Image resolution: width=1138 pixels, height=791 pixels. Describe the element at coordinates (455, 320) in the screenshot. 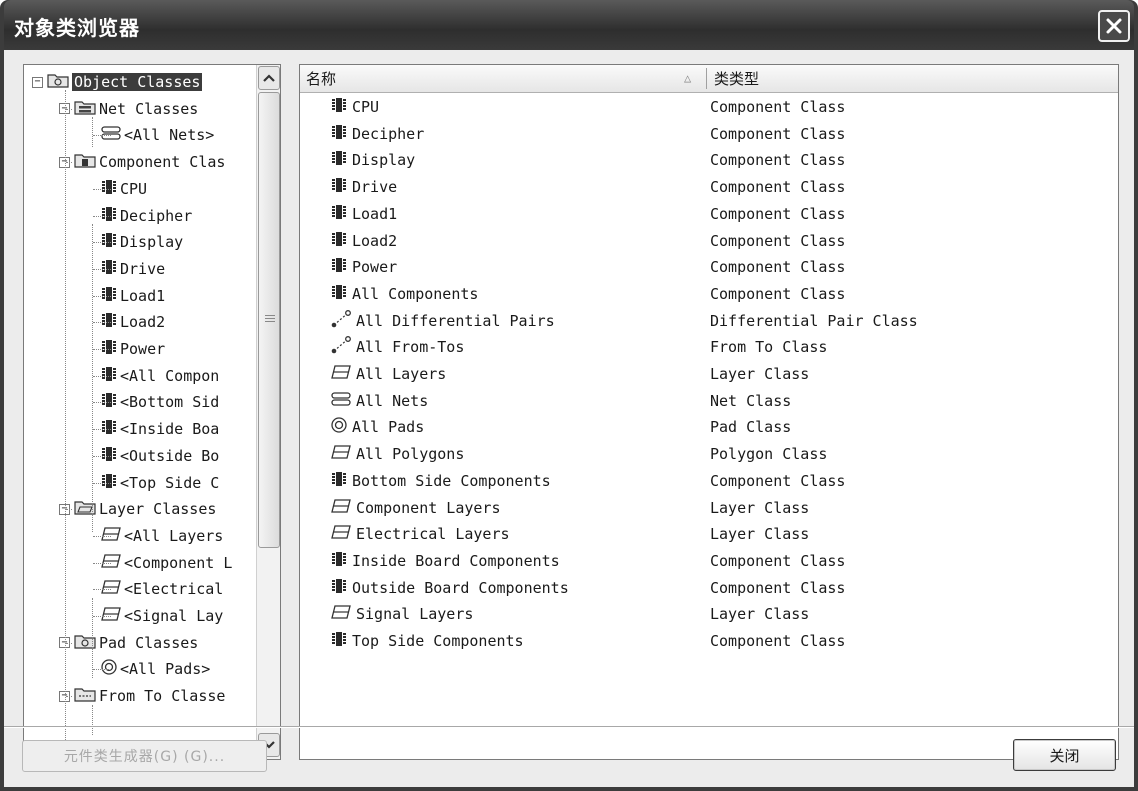

I see `list-item-name: All Differential Pairs` at that location.